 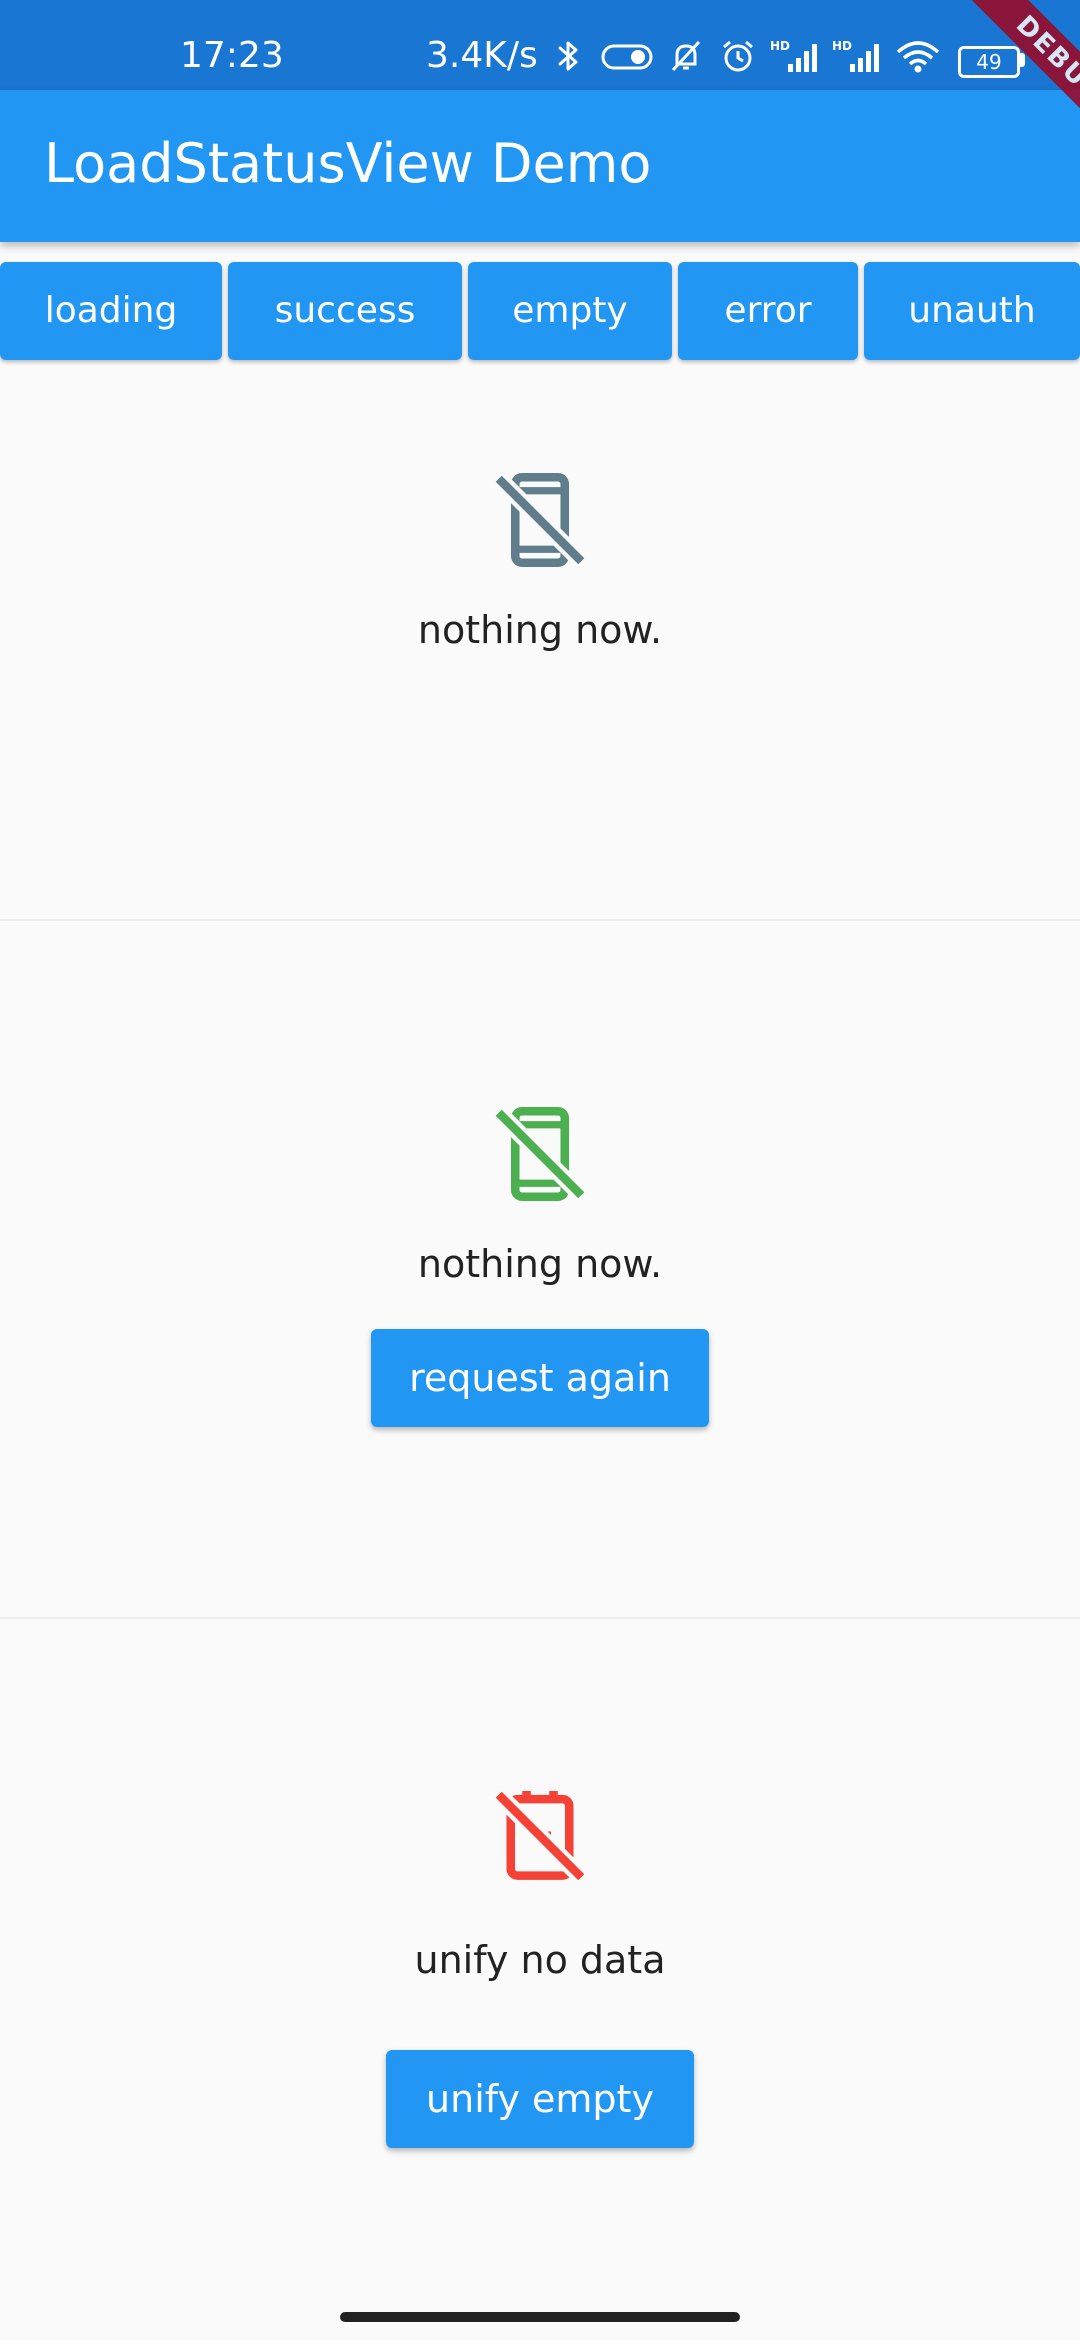 I want to click on battery-level: 49, so click(x=989, y=62).